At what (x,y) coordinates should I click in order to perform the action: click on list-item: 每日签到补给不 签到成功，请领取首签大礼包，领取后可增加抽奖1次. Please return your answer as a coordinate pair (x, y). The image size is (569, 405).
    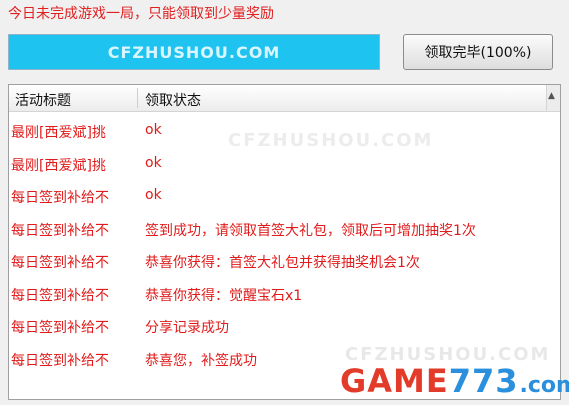
    Looking at the image, I should click on (284, 226).